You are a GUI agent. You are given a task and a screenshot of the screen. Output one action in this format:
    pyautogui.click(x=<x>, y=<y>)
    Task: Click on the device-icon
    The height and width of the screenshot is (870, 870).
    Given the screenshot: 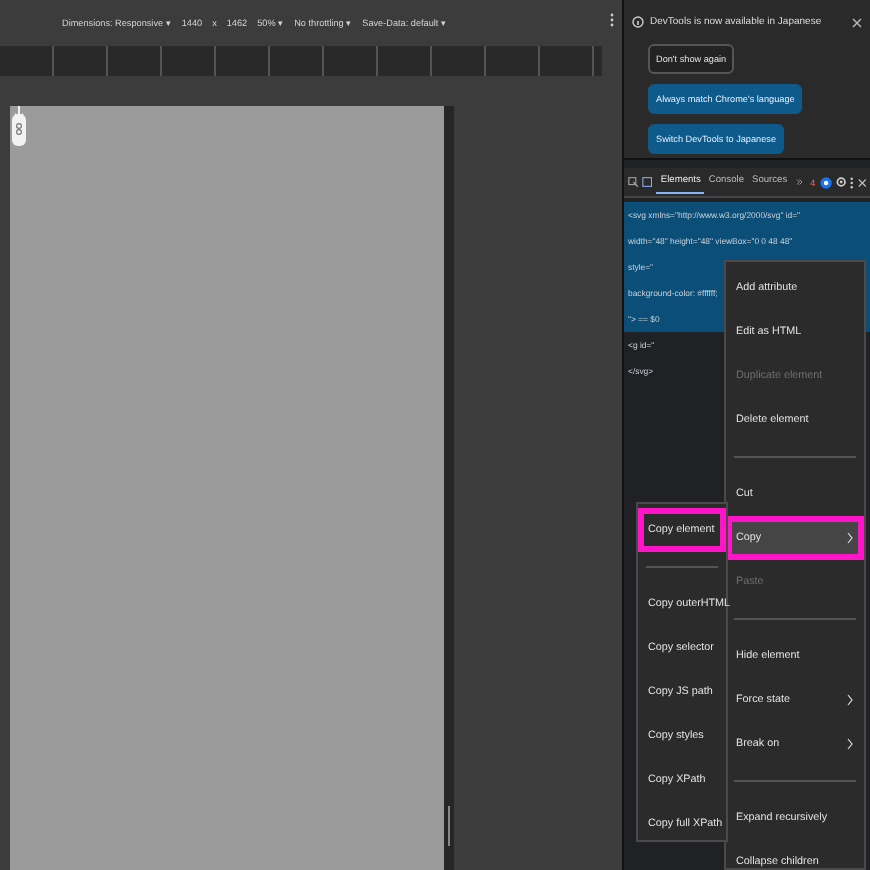 What is the action you would take?
    pyautogui.click(x=647, y=182)
    